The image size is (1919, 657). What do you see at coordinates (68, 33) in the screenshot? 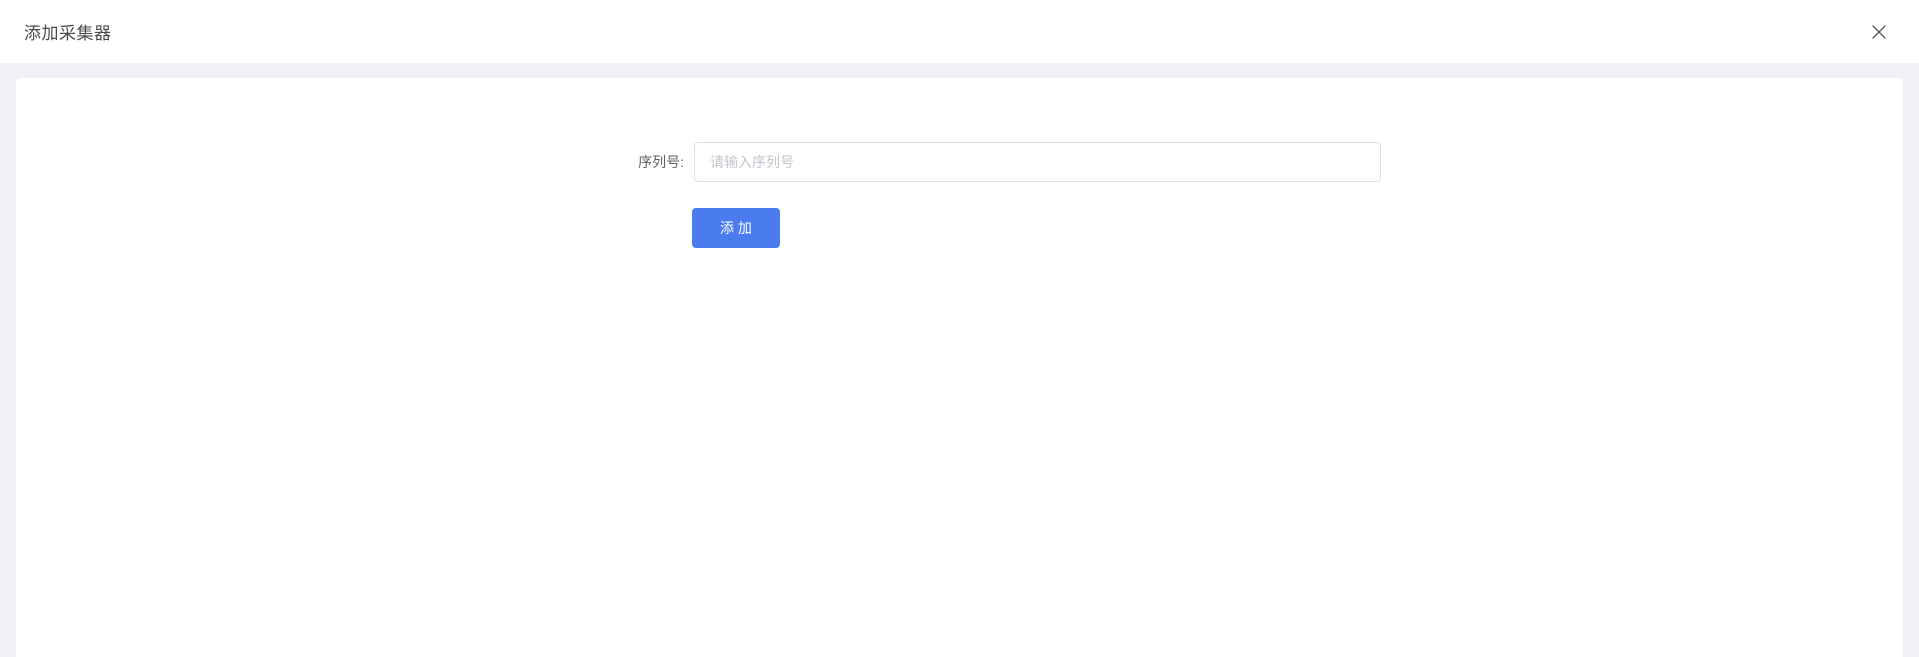
I see `page-title: 添加采集器` at bounding box center [68, 33].